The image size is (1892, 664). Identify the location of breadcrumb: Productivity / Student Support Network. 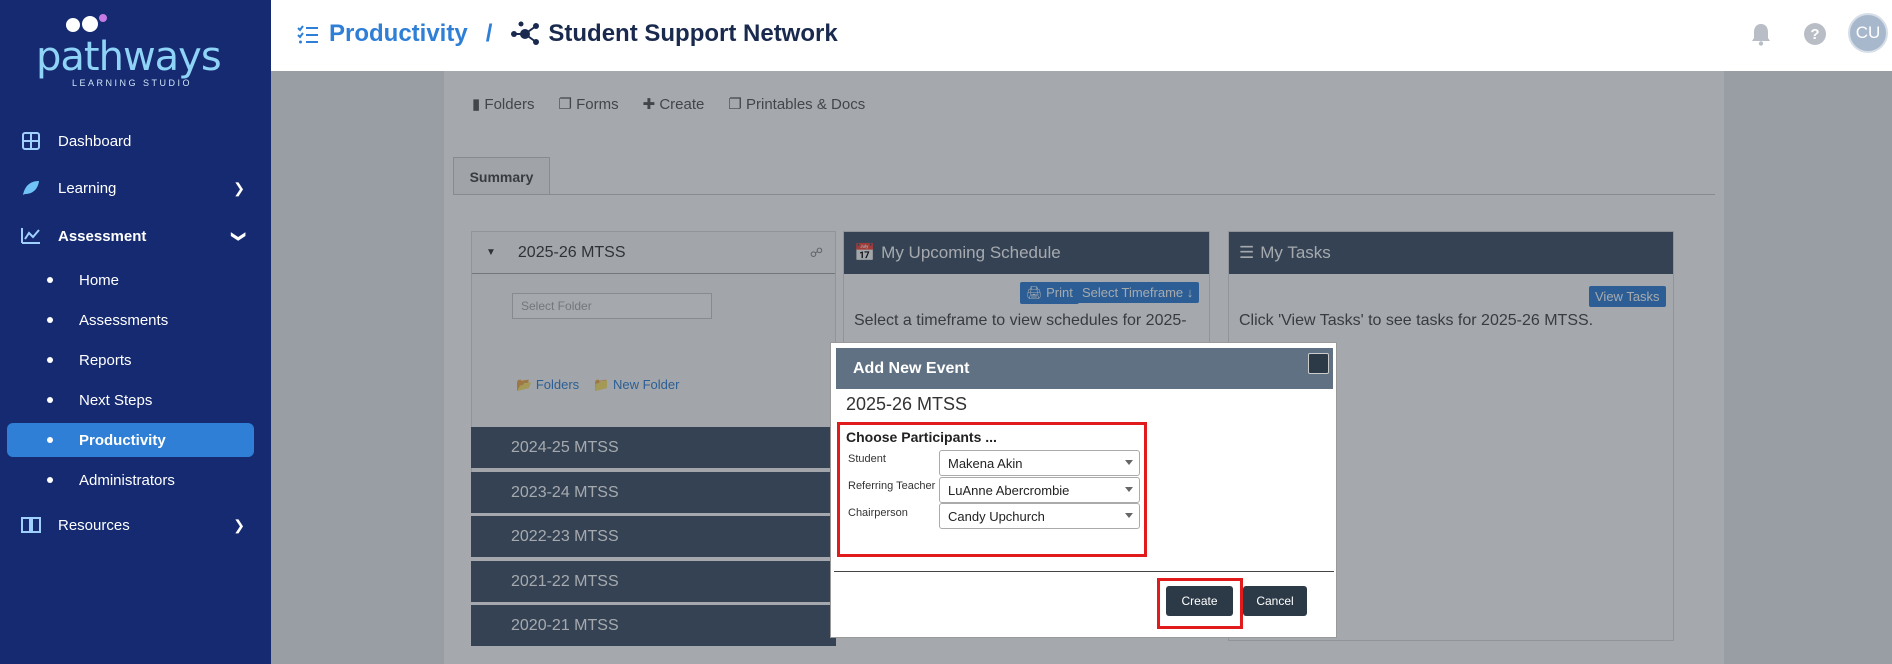
(567, 34).